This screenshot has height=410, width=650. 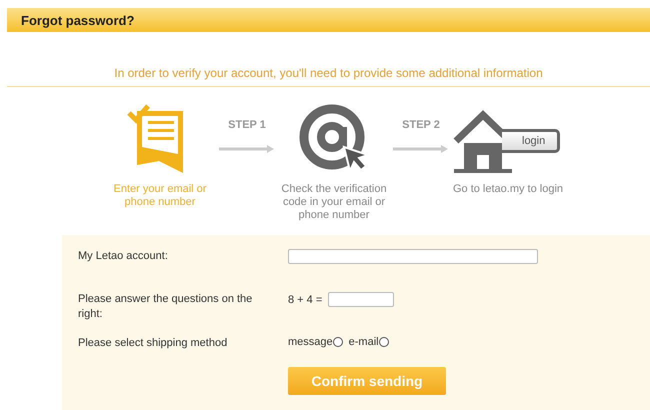 I want to click on field-label: Please answer the questions on the right:, so click(x=166, y=307).